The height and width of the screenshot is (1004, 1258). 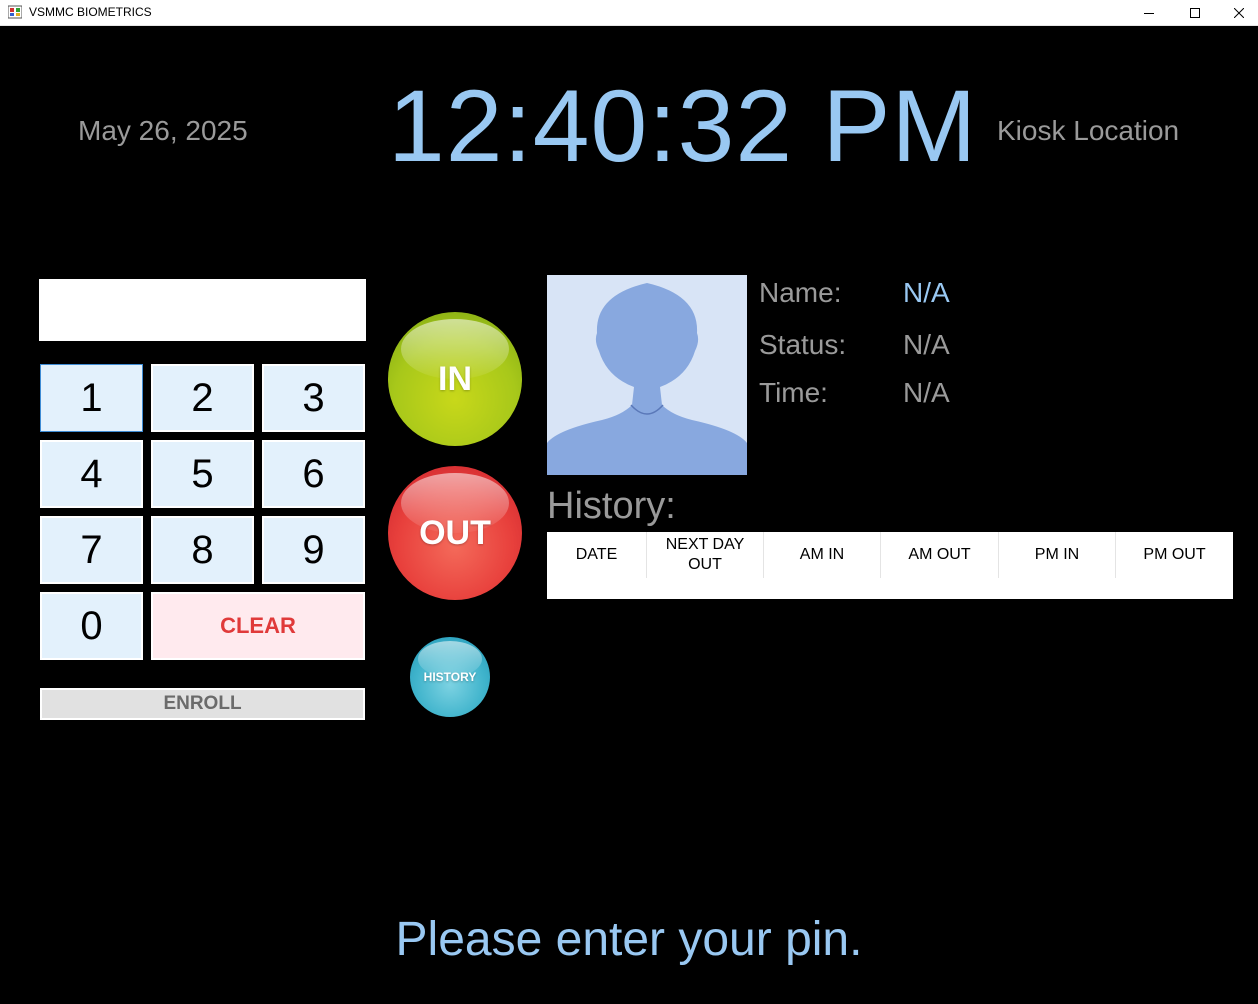 I want to click on time-label: Time:, so click(x=793, y=392).